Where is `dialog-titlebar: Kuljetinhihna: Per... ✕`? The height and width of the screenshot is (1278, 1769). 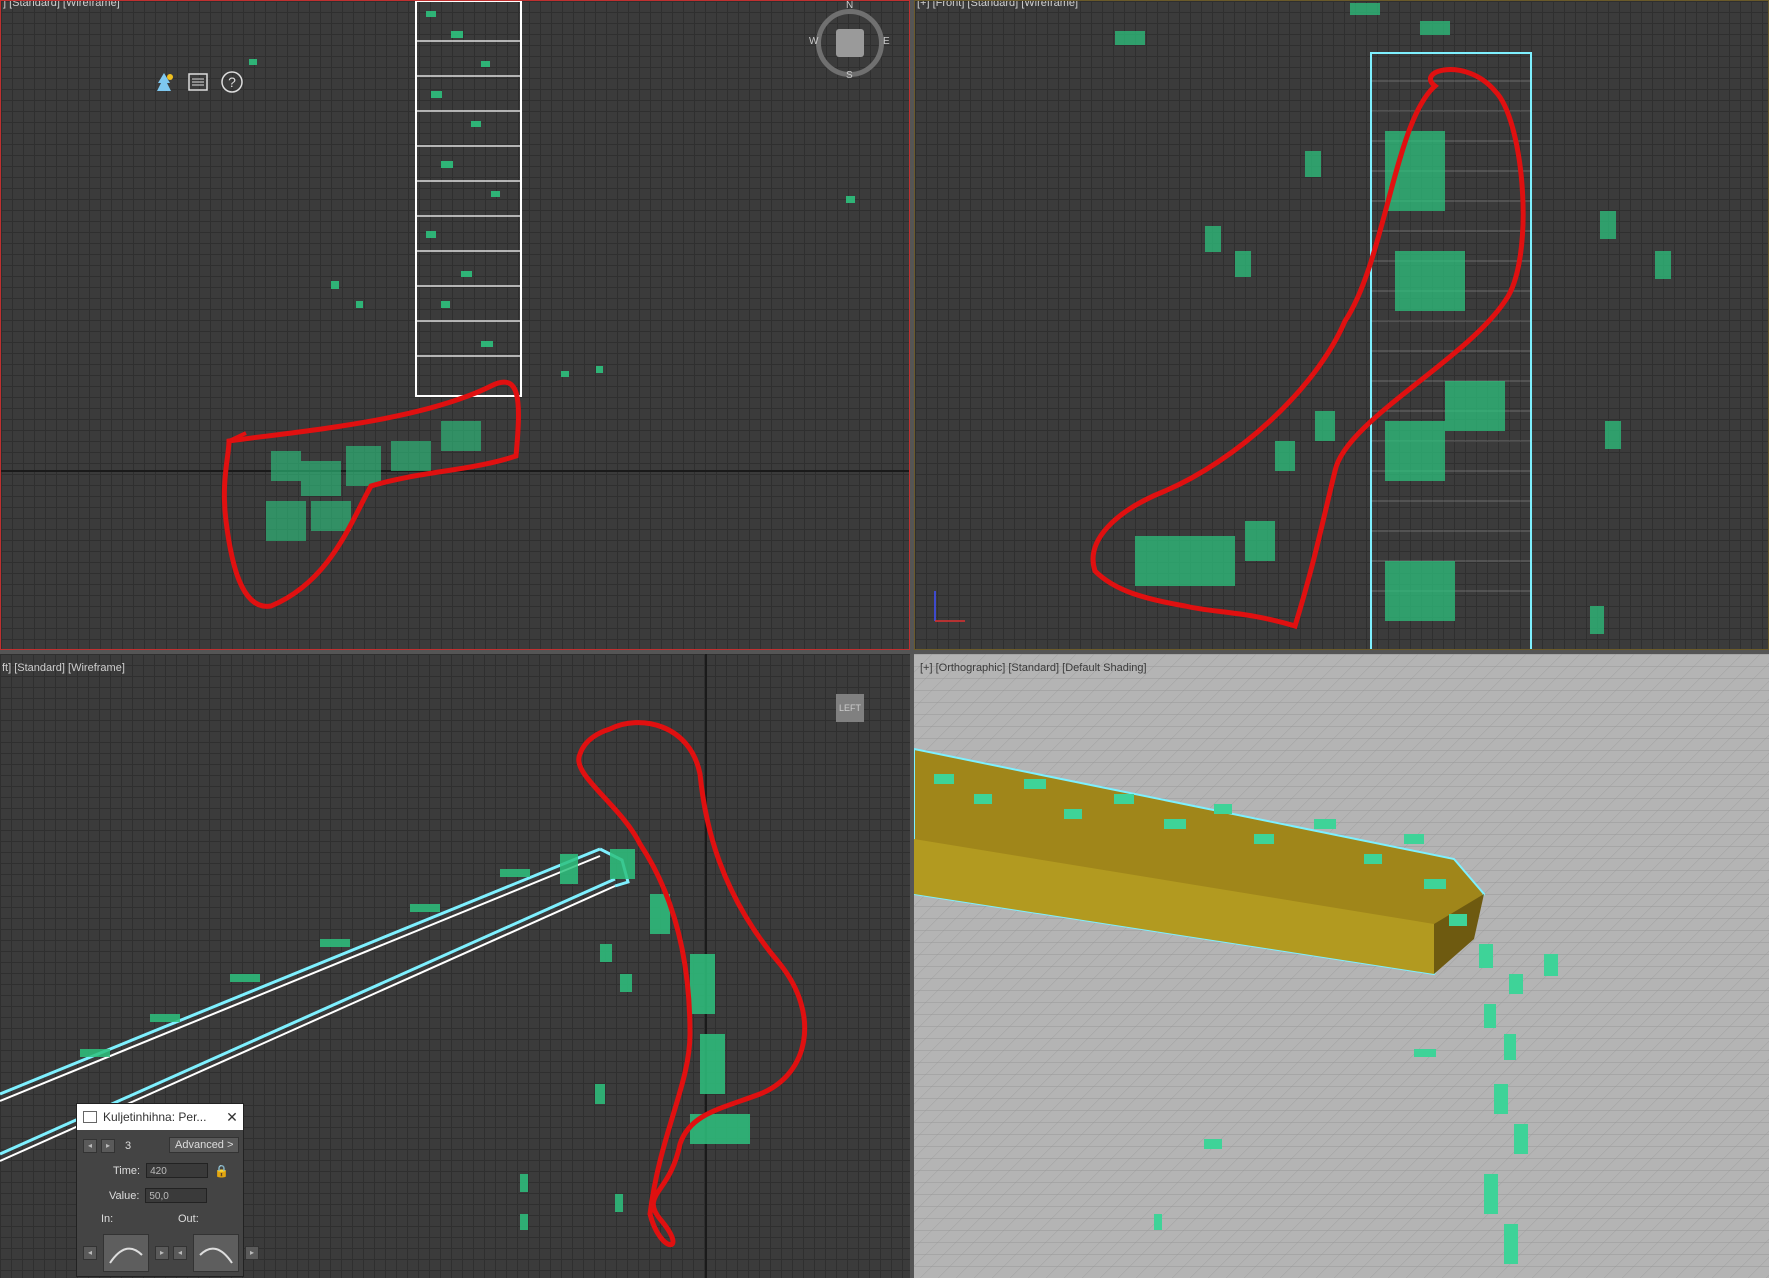 dialog-titlebar: Kuljetinhihna: Per... ✕ is located at coordinates (160, 1117).